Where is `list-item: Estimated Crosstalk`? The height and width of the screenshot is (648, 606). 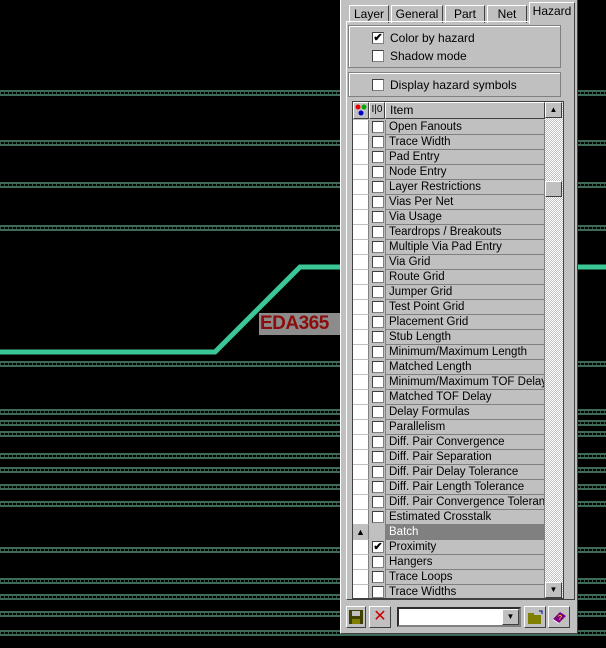 list-item: Estimated Crosstalk is located at coordinates (449, 517).